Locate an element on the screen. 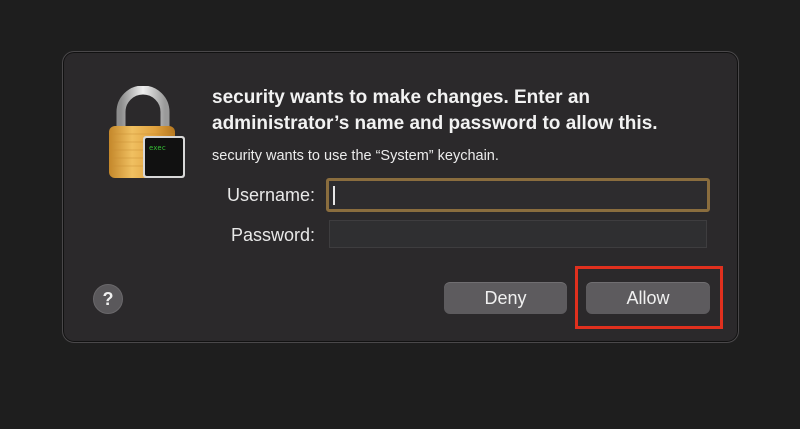  help-button: ? is located at coordinates (108, 299).